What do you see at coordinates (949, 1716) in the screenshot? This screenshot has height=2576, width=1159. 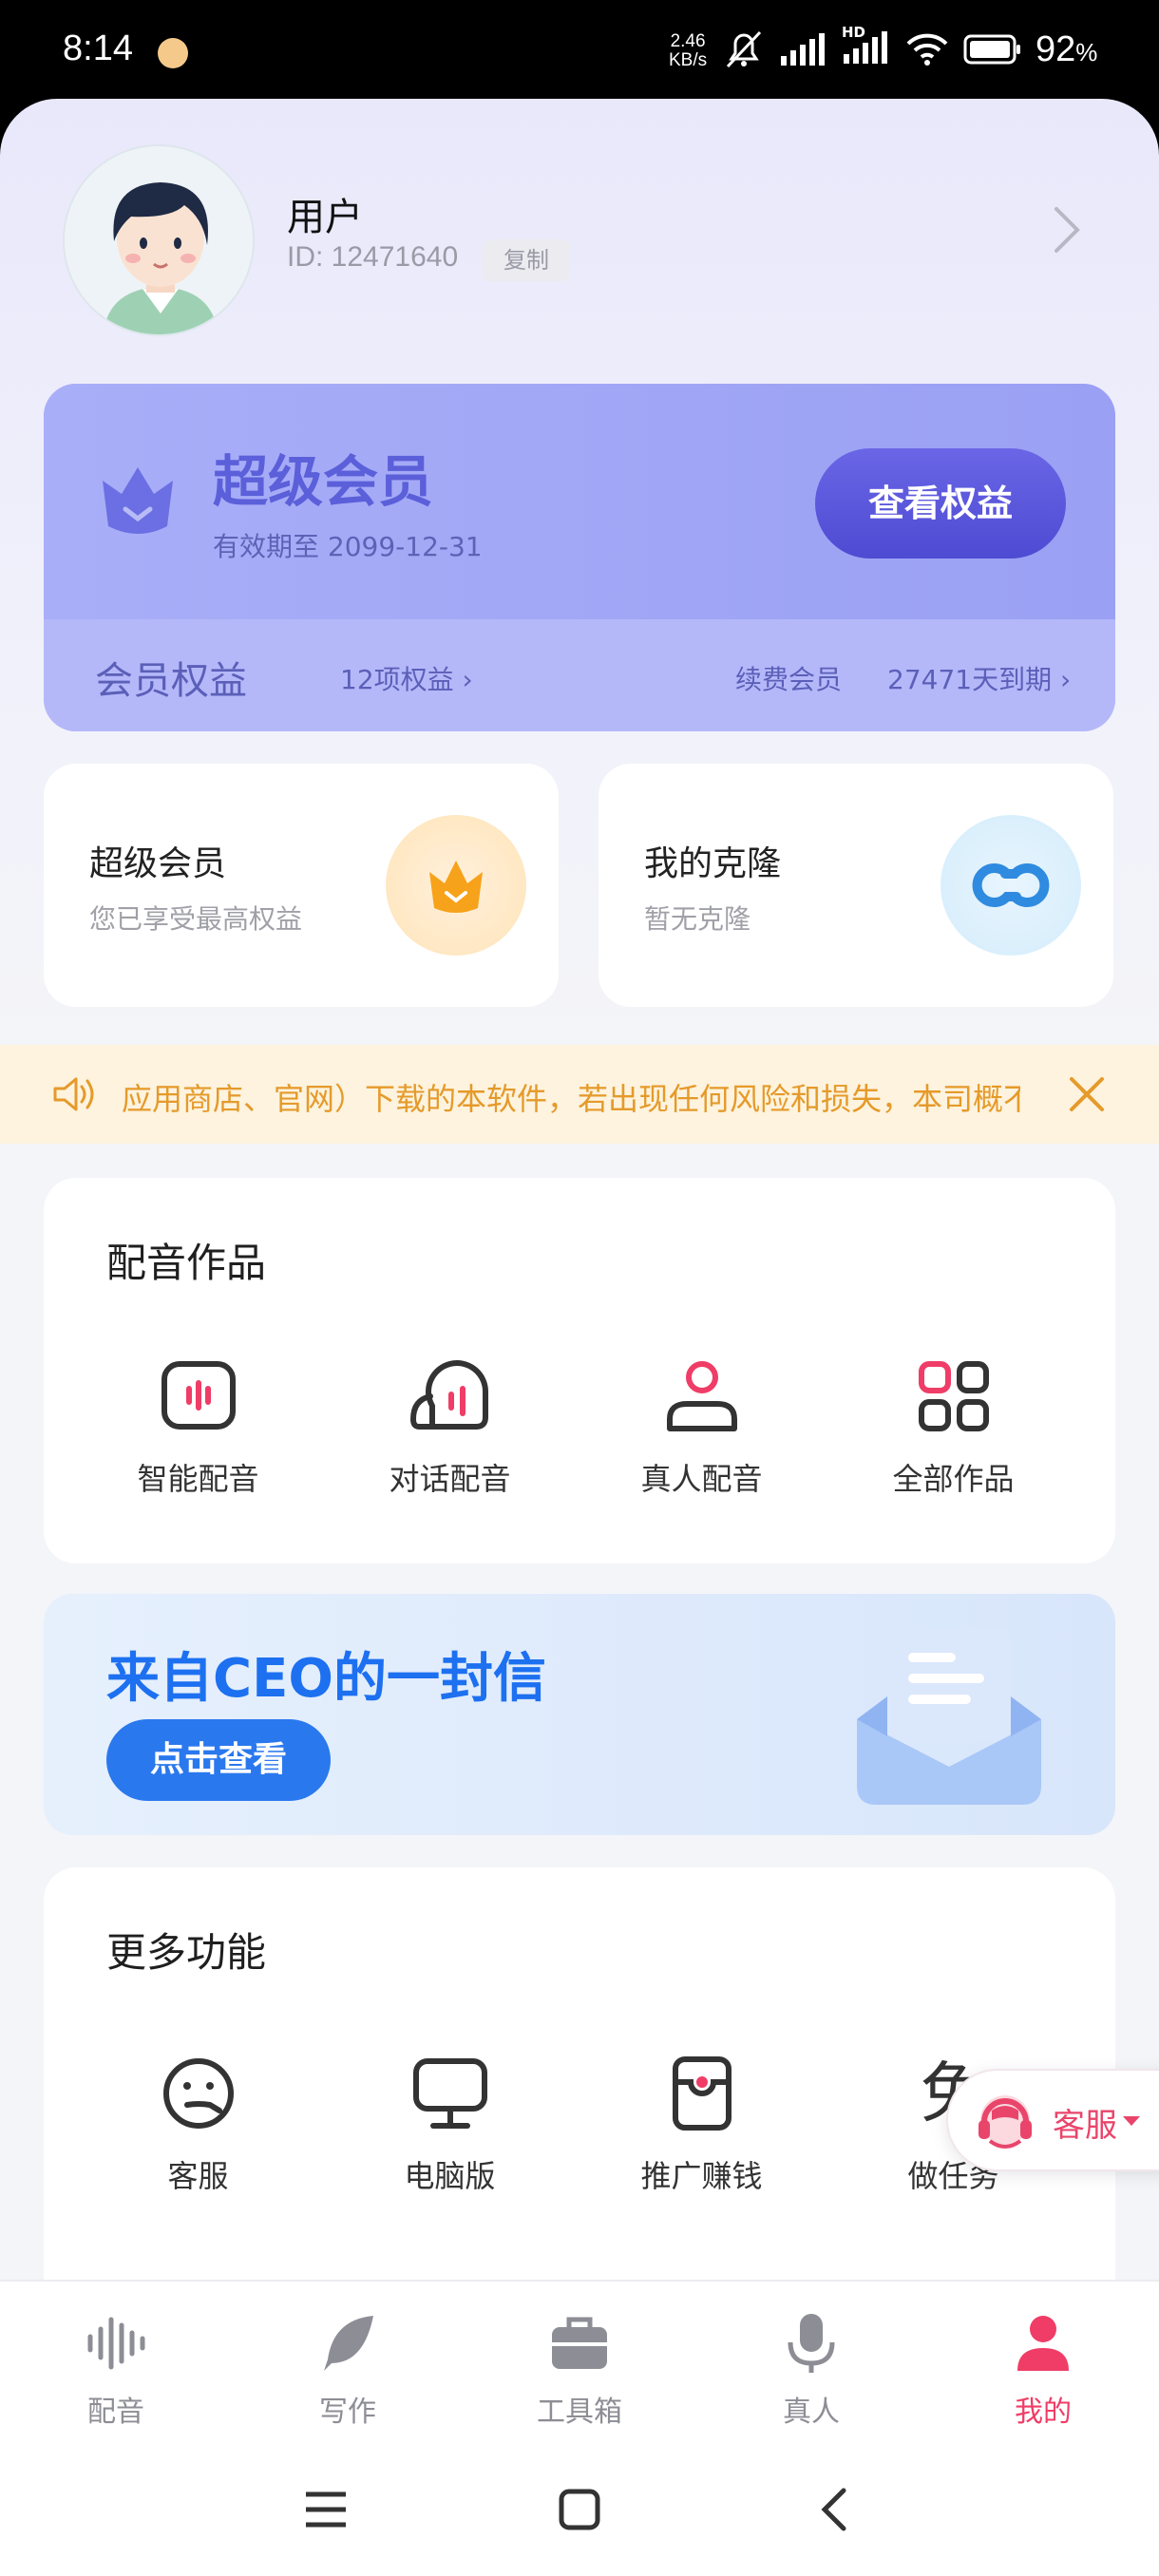 I see `envelope-icon` at bounding box center [949, 1716].